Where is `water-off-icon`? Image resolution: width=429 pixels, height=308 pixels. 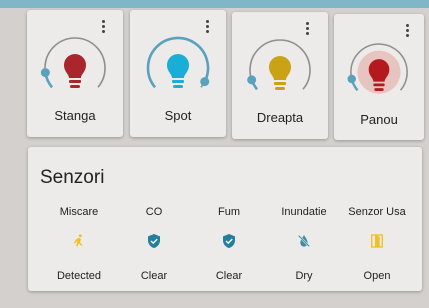 water-off-icon is located at coordinates (304, 243).